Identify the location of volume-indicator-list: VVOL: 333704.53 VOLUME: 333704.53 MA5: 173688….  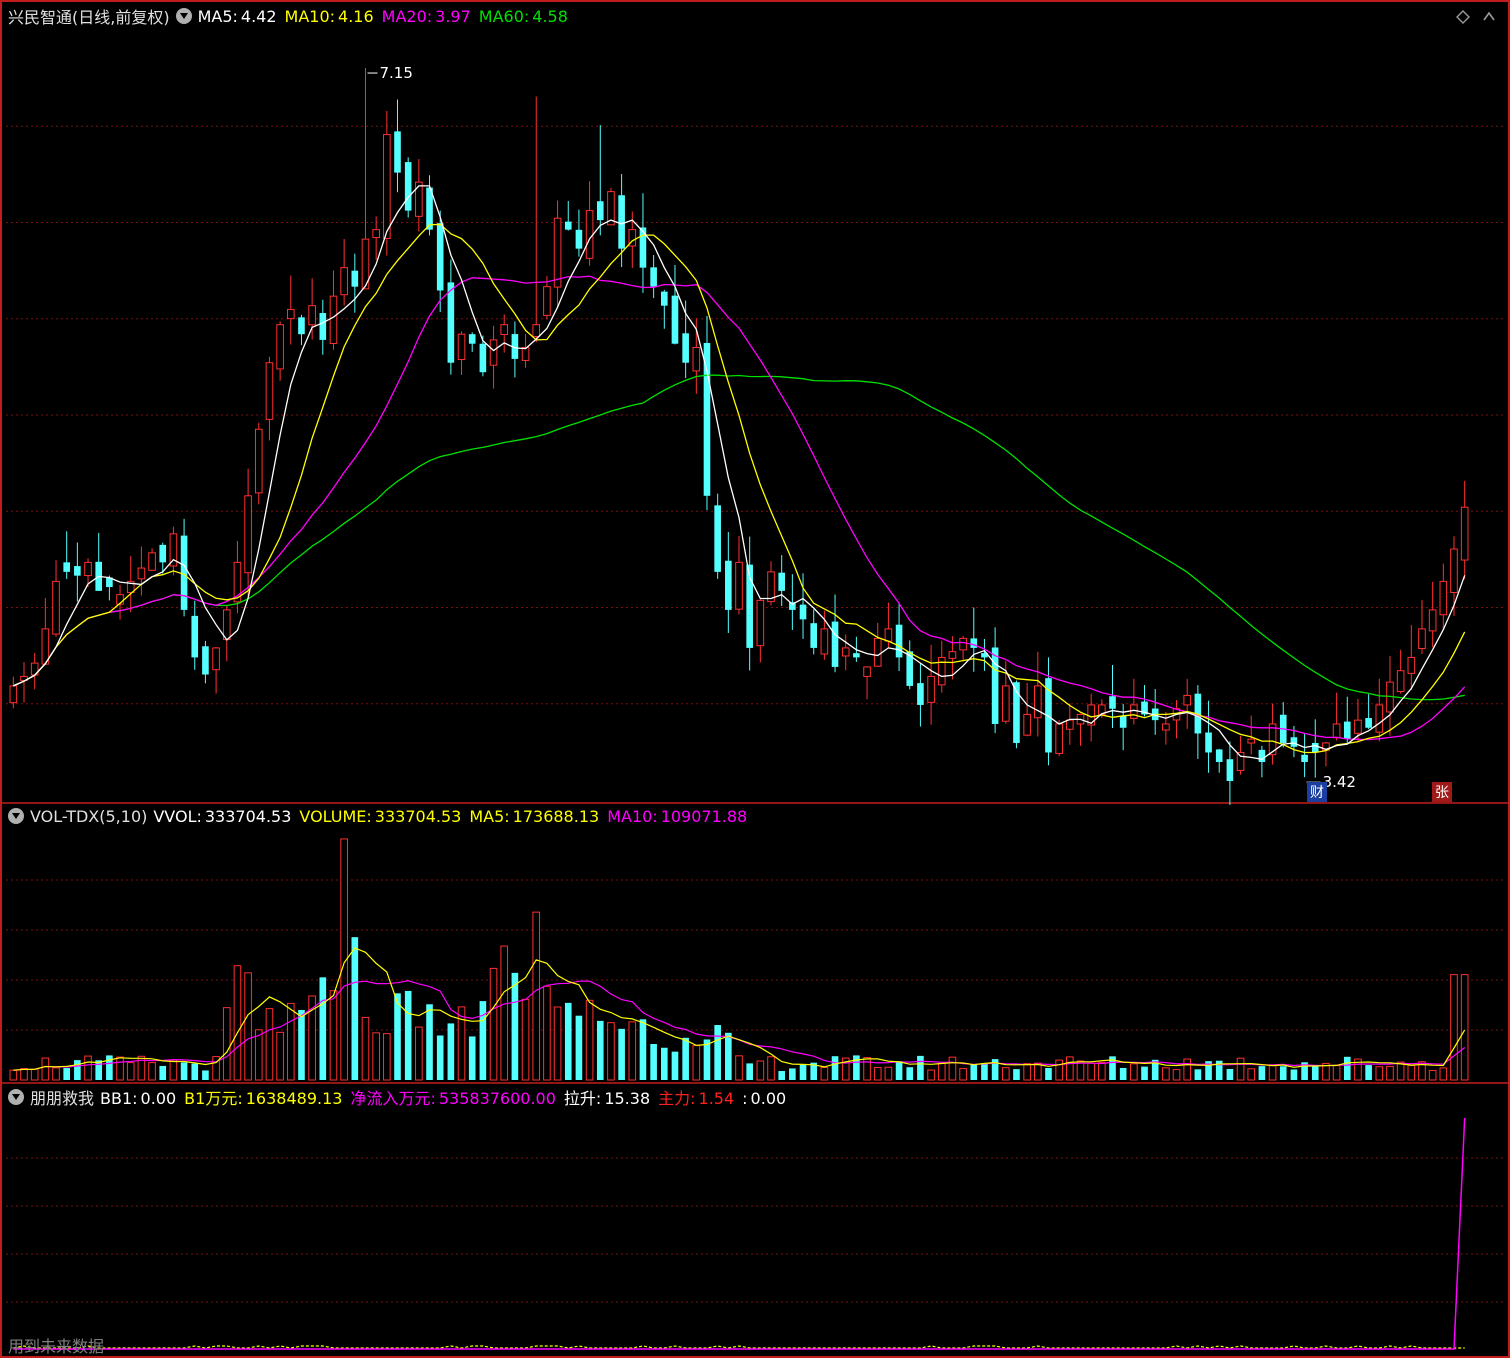
(454, 816).